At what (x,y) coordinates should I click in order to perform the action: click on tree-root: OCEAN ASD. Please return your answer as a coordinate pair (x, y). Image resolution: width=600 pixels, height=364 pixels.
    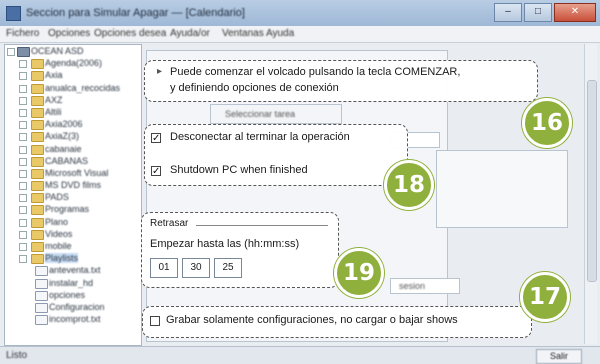
    Looking at the image, I should click on (73, 51).